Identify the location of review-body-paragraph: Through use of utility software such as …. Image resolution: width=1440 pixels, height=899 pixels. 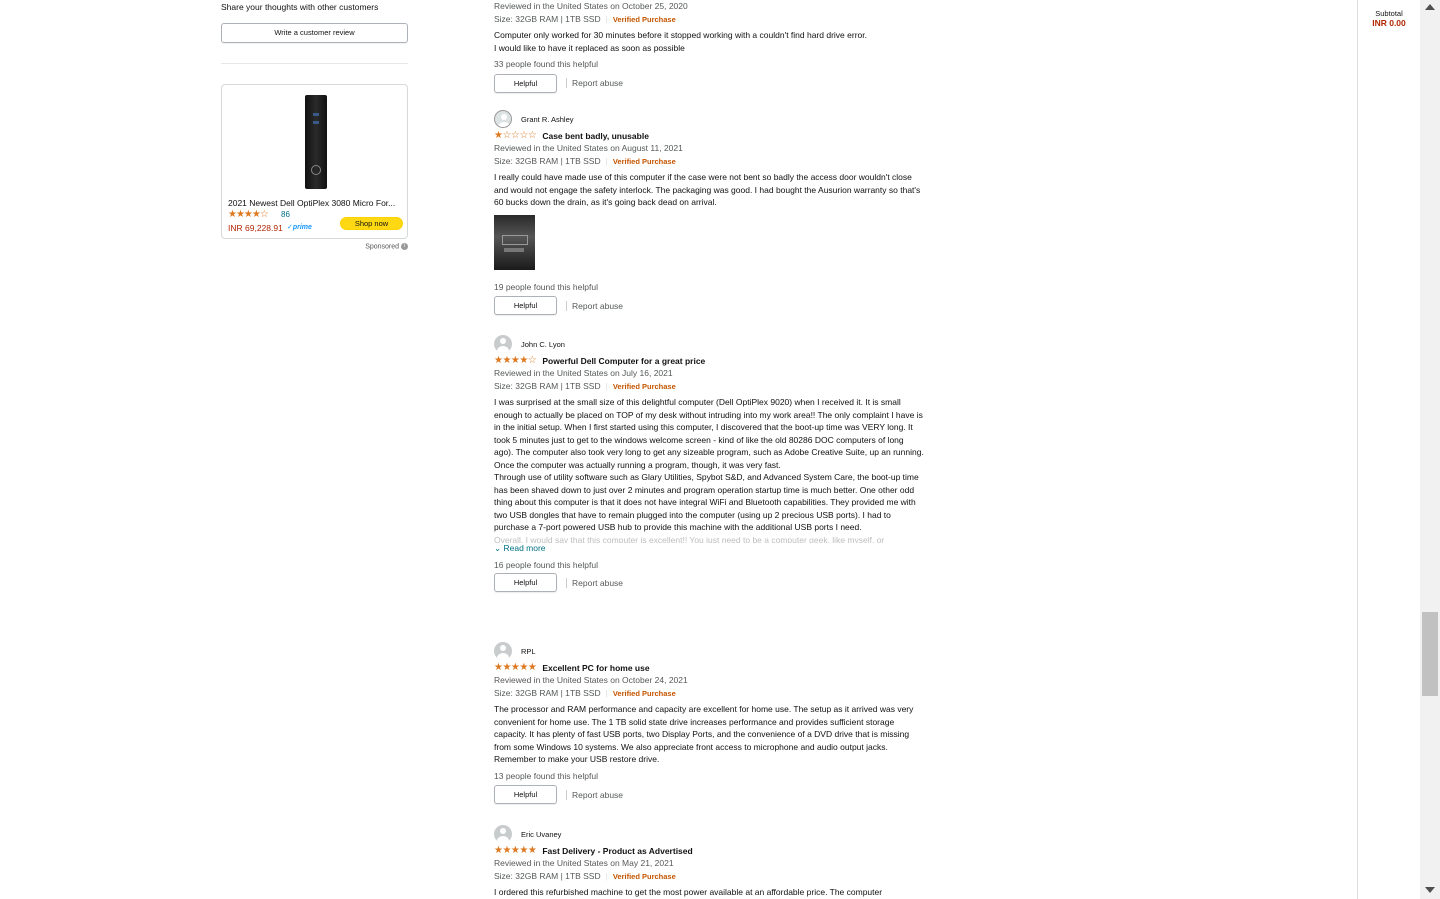
(706, 502).